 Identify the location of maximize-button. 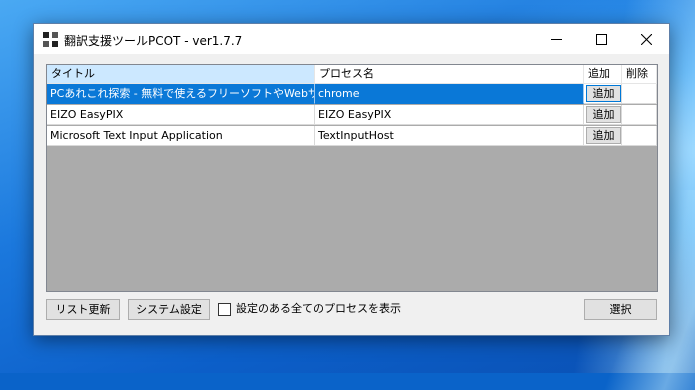
(601, 39).